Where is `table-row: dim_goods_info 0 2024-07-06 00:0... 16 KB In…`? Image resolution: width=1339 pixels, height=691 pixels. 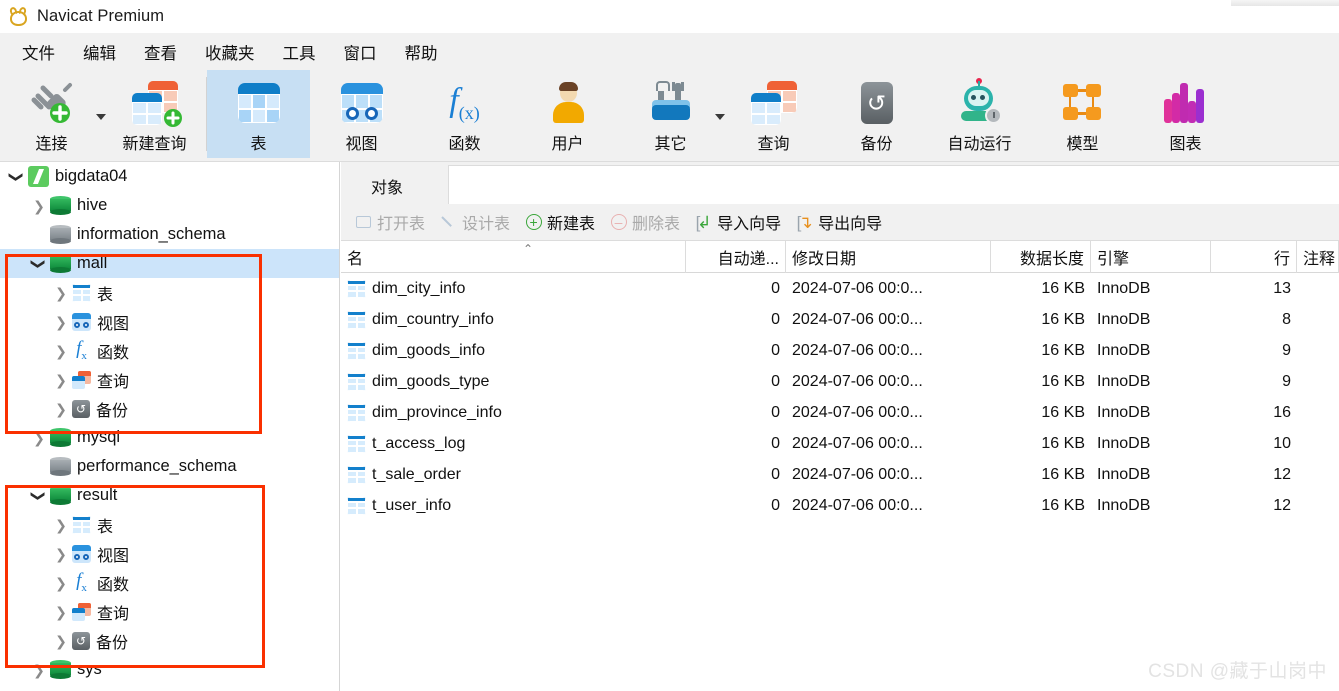 table-row: dim_goods_info 0 2024-07-06 00:0... 16 KB In… is located at coordinates (840, 350).